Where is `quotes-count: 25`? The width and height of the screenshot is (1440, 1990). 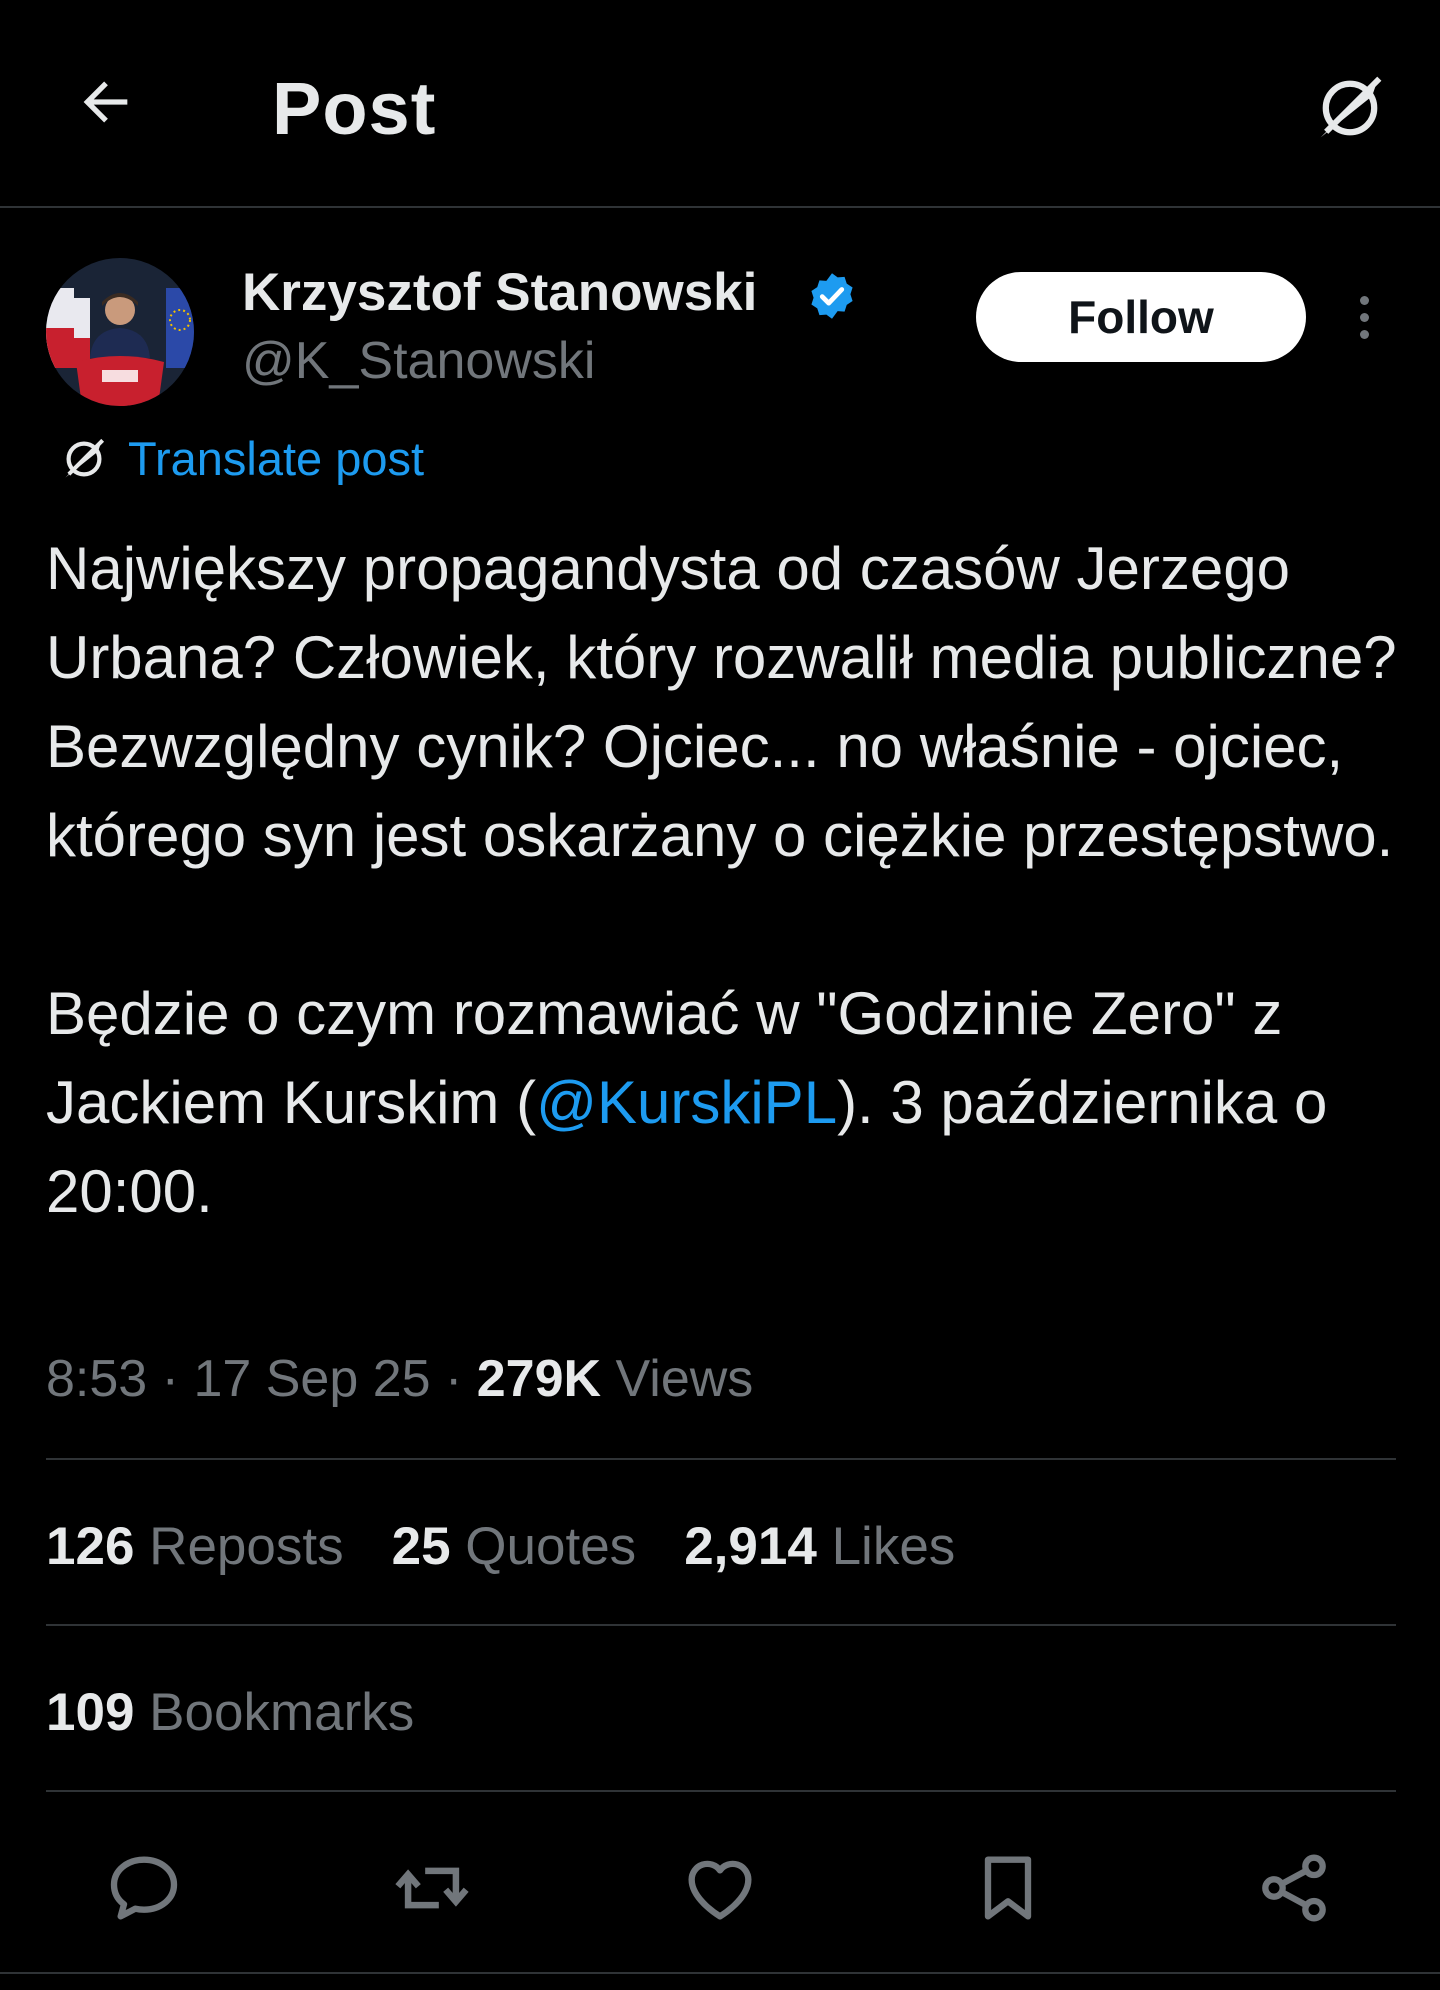 quotes-count: 25 is located at coordinates (421, 1546).